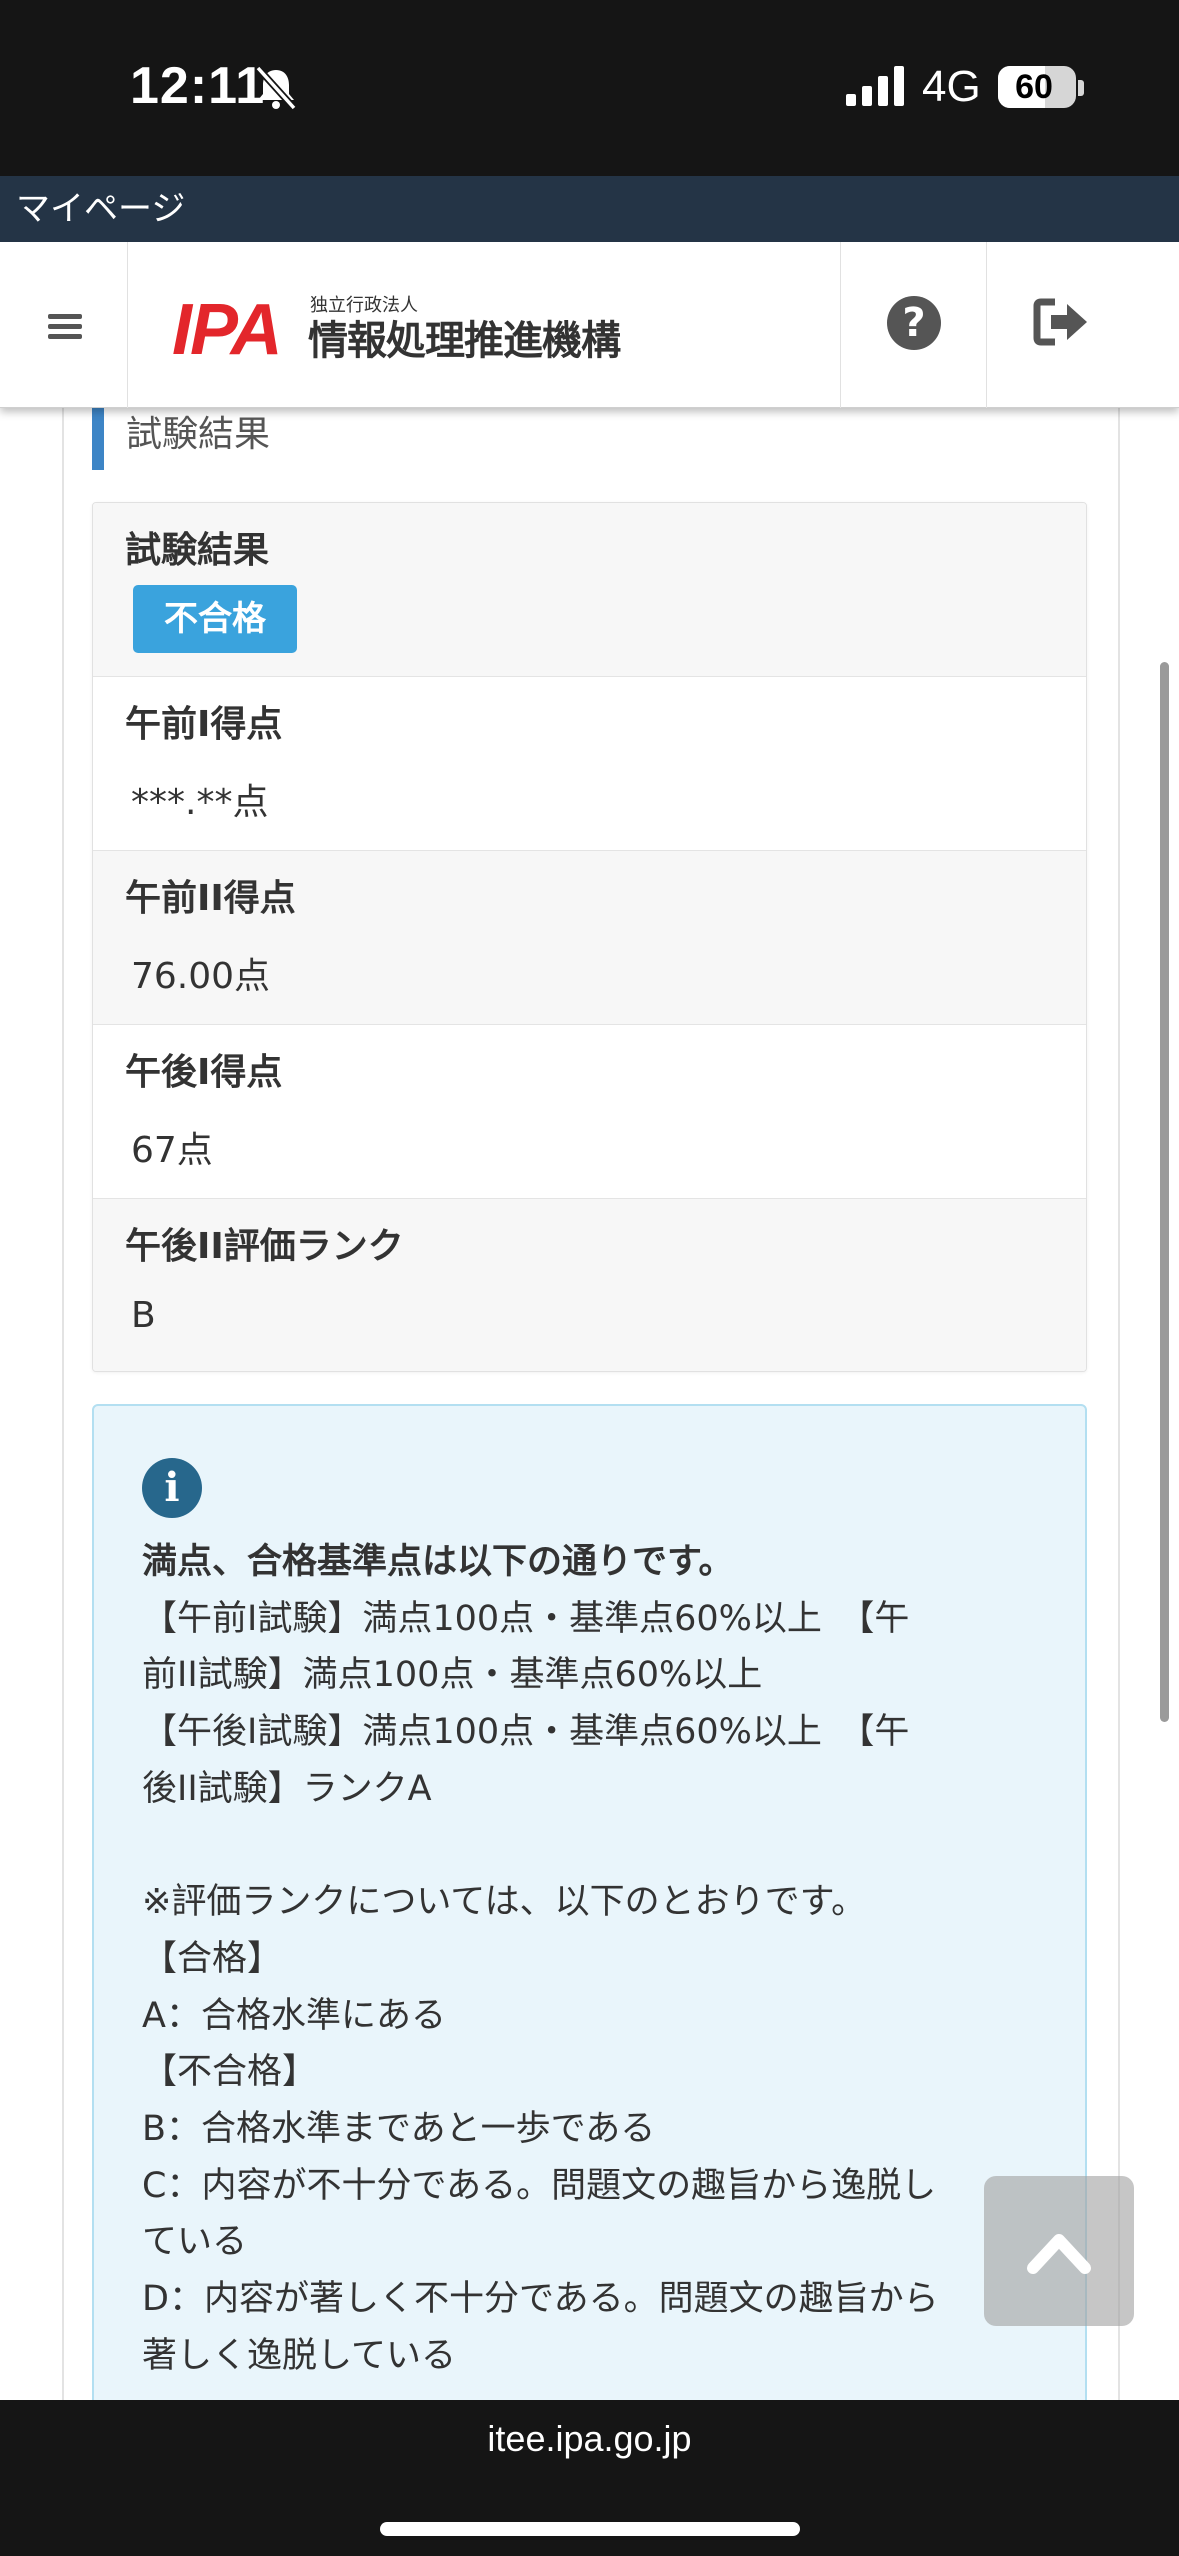 The width and height of the screenshot is (1179, 2556). I want to click on score-value: 76.00点, so click(201, 976).